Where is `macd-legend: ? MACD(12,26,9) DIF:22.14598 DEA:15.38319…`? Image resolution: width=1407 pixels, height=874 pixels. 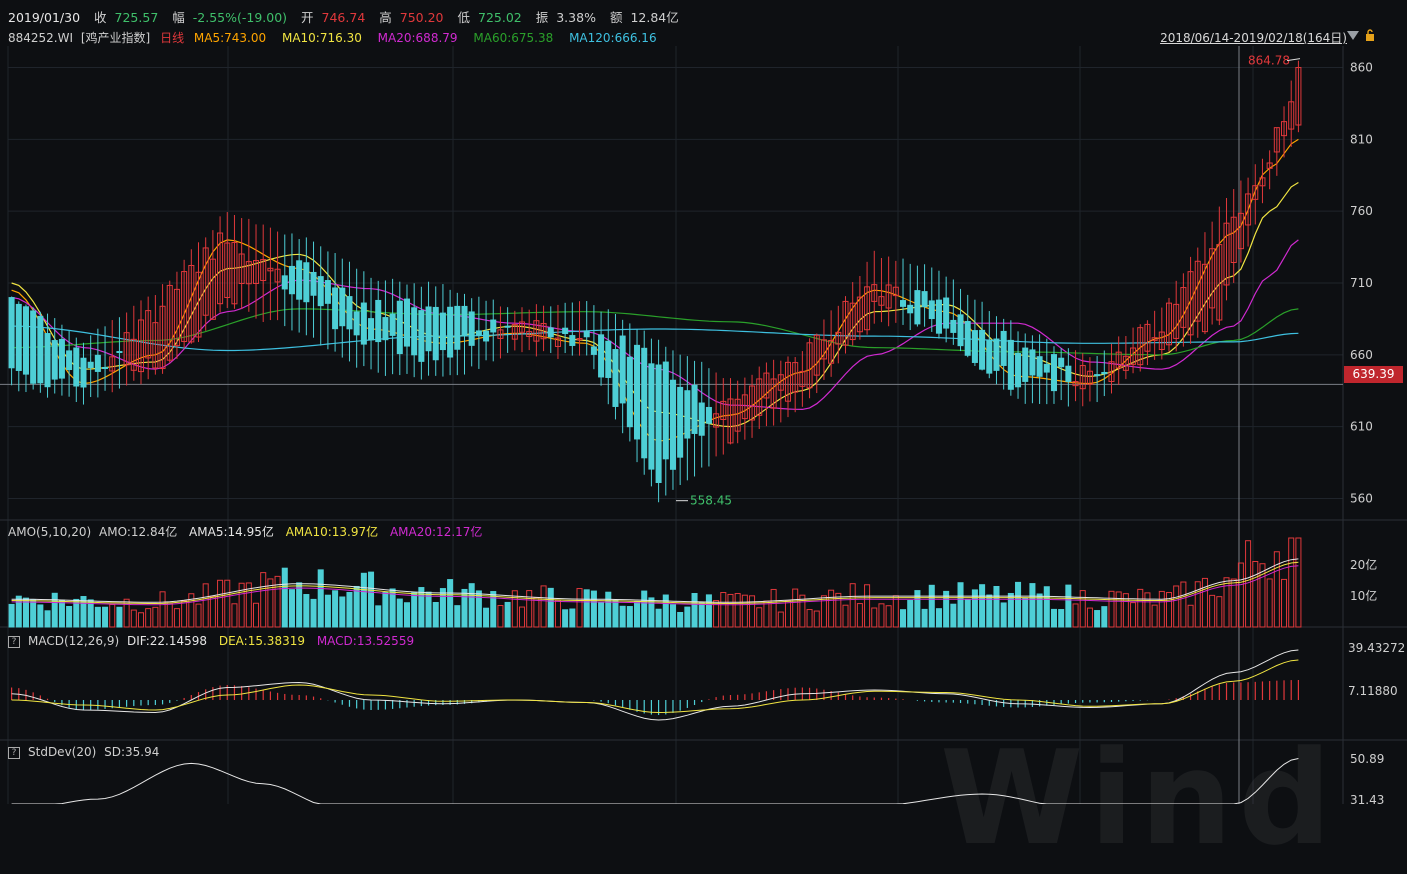
macd-legend: ? MACD(12,26,9) DIF:22.14598 DEA:15.38319… is located at coordinates (215, 641).